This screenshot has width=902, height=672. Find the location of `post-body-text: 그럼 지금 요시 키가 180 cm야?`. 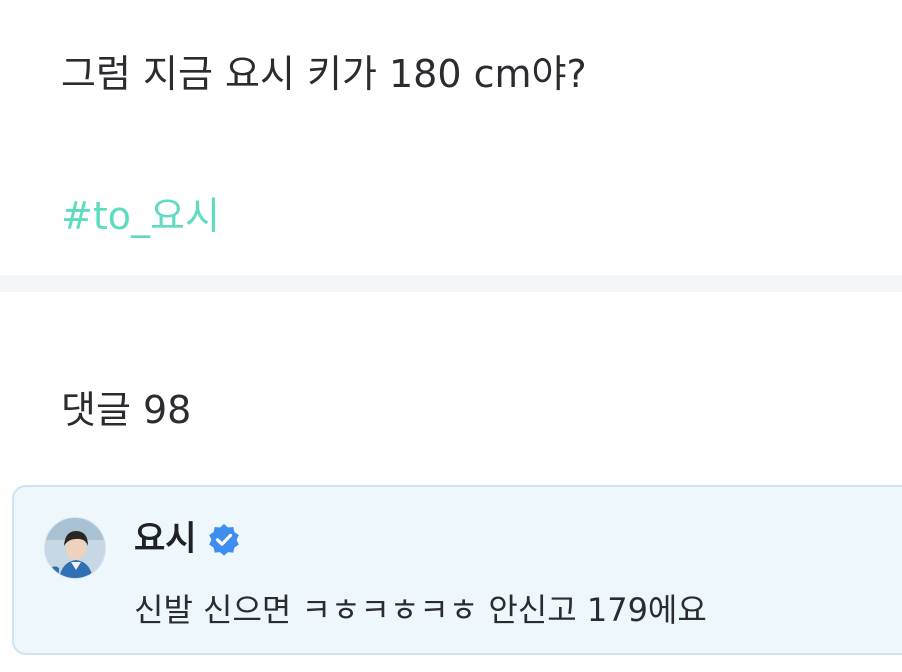

post-body-text: 그럼 지금 요시 키가 180 cm야? is located at coordinates (324, 74).